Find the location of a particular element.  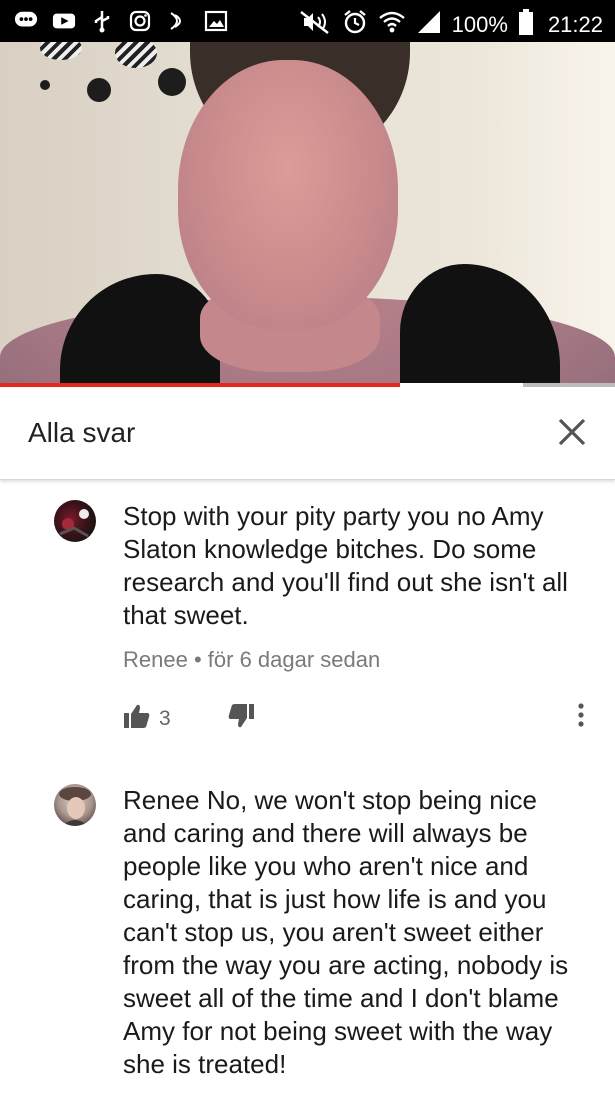

close-button is located at coordinates (572, 432).